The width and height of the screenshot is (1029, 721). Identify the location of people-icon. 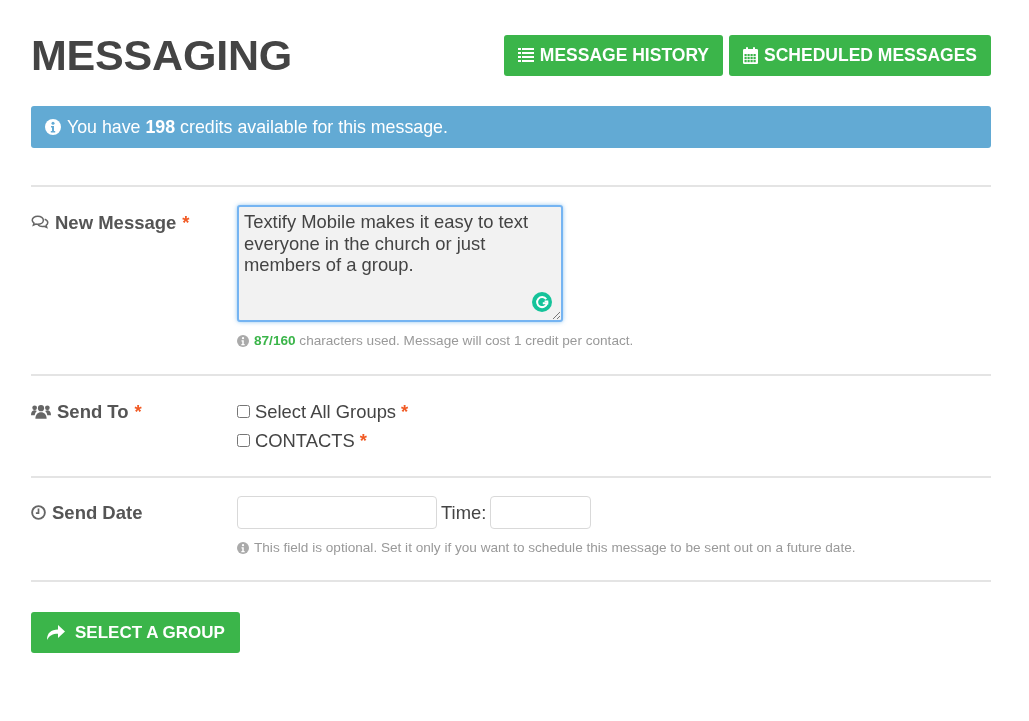
(41, 411).